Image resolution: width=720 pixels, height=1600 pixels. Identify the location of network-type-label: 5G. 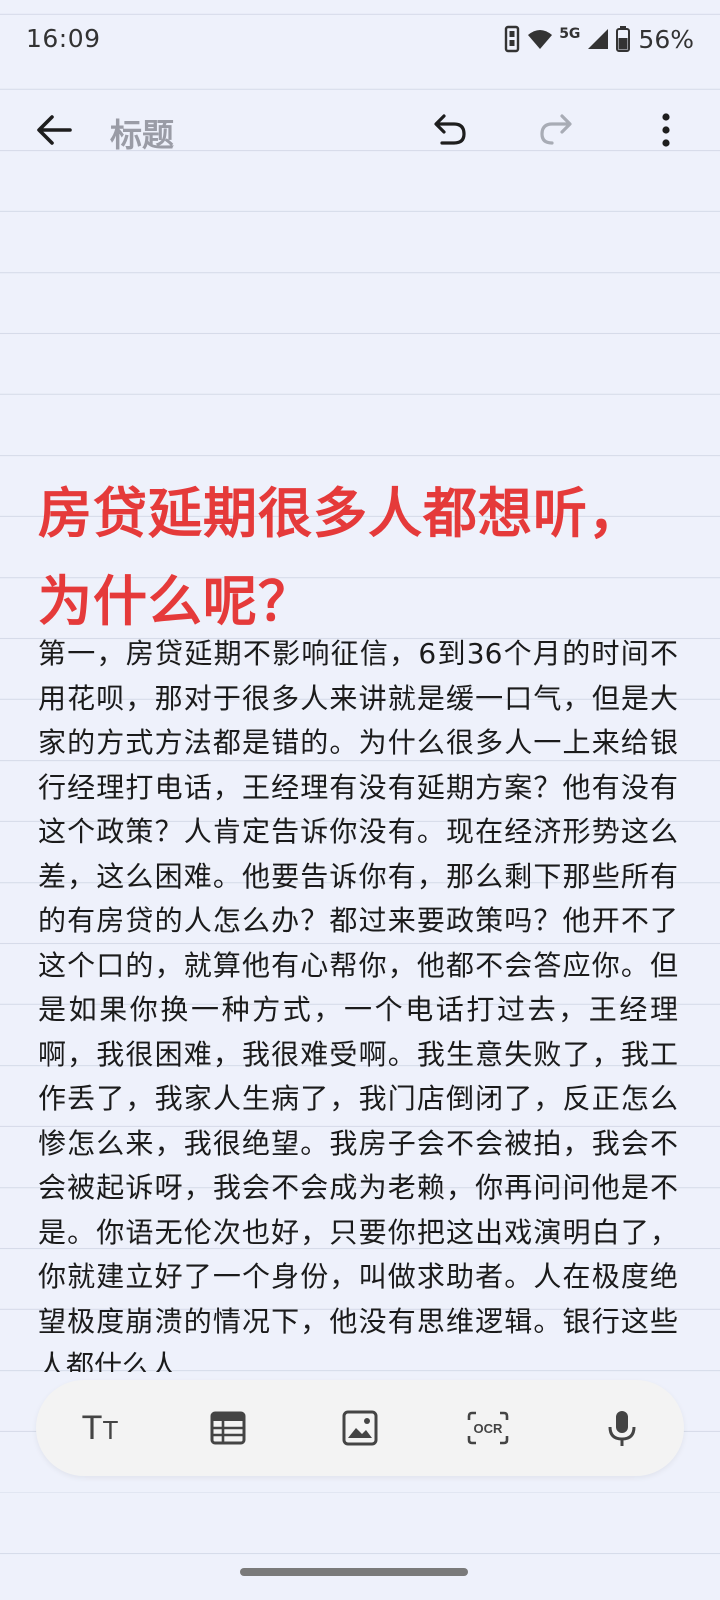
(570, 34).